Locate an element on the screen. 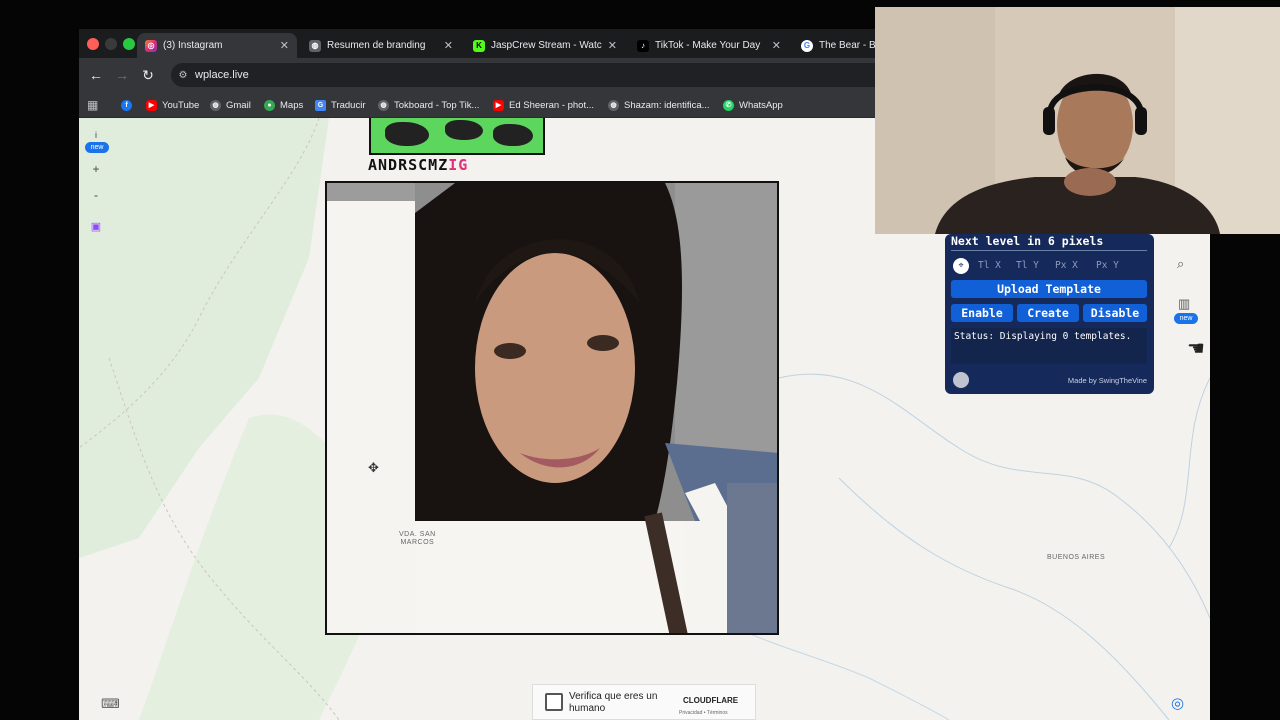 This screenshot has height=720, width=1280. google-icon: G is located at coordinates (807, 45).